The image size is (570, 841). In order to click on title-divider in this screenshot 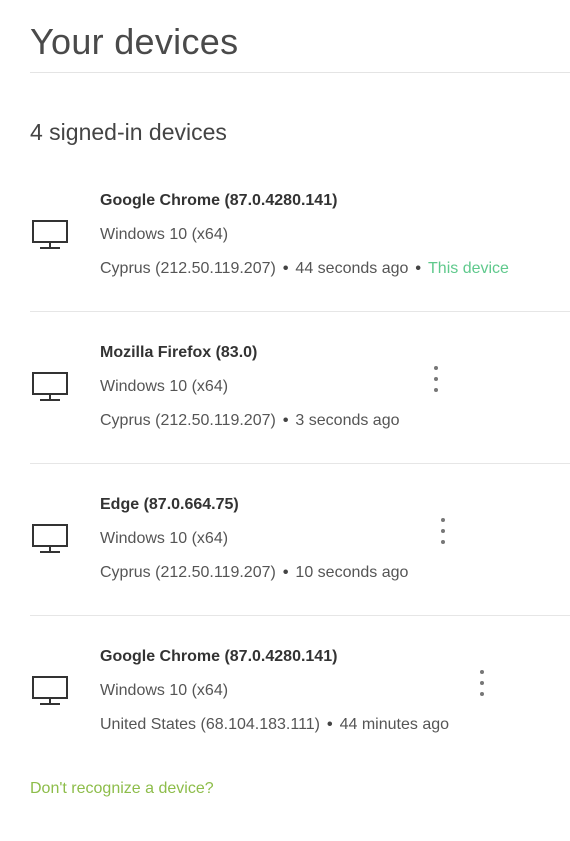, I will do `click(300, 72)`.